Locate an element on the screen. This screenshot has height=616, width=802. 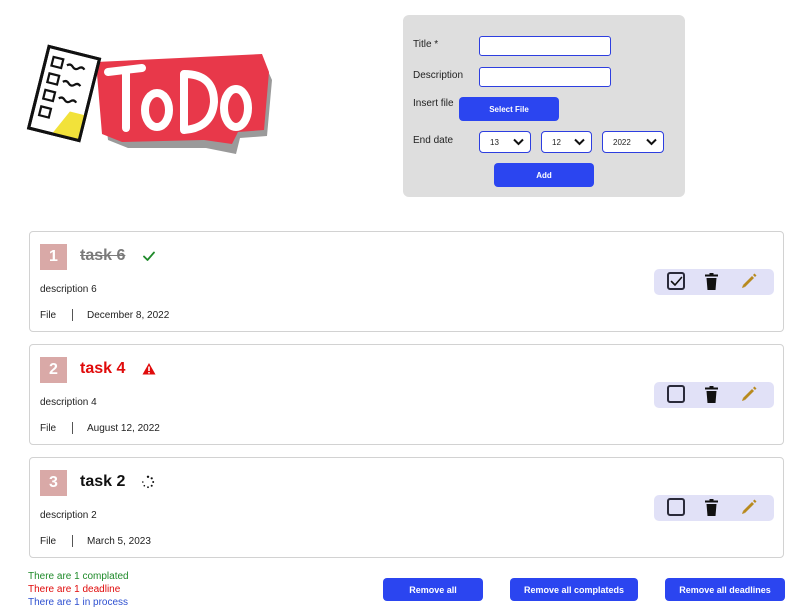
task-description: description 4 is located at coordinates (68, 402).